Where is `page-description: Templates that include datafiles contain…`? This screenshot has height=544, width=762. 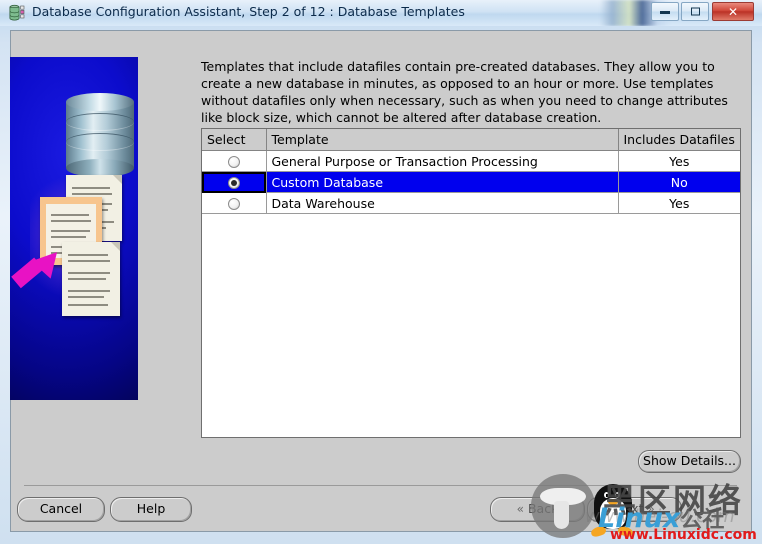
page-description: Templates that include datafiles contain… is located at coordinates (464, 92).